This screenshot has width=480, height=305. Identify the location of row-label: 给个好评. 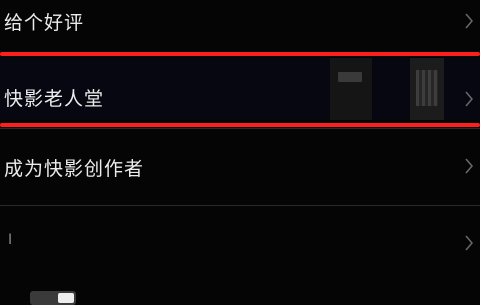
(44, 23).